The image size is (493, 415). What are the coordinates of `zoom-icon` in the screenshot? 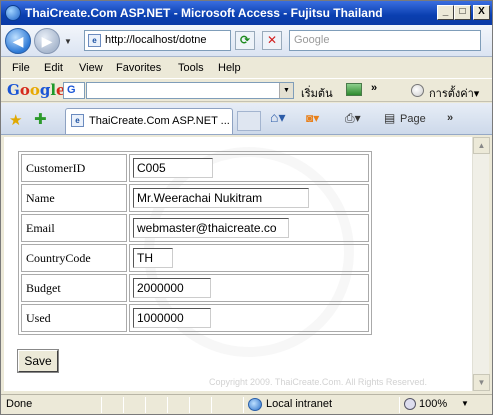 It's located at (410, 404).